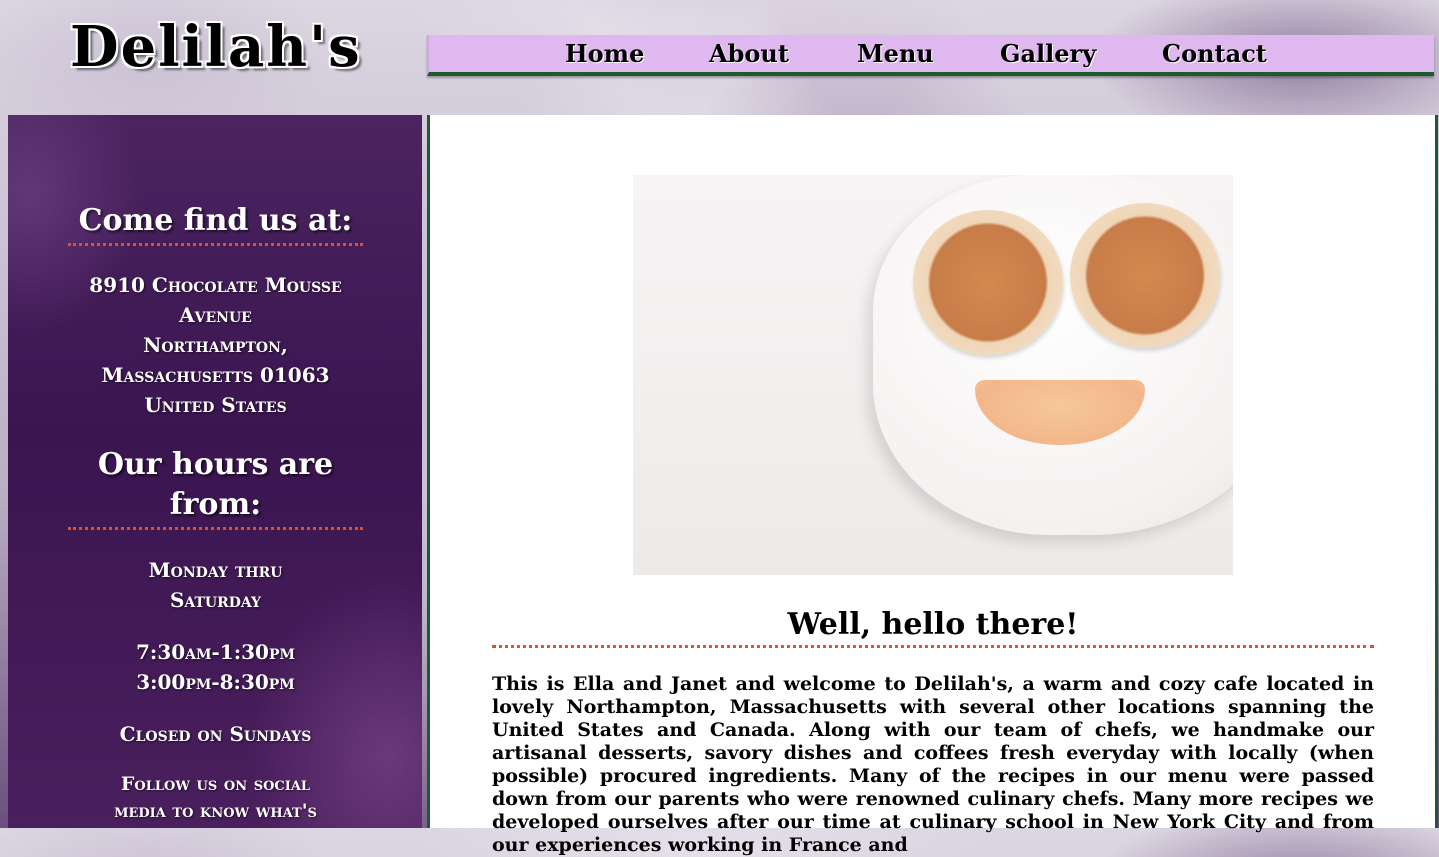 The width and height of the screenshot is (1439, 857). What do you see at coordinates (215, 223) in the screenshot?
I see `find-us-heading: Come find us at:` at bounding box center [215, 223].